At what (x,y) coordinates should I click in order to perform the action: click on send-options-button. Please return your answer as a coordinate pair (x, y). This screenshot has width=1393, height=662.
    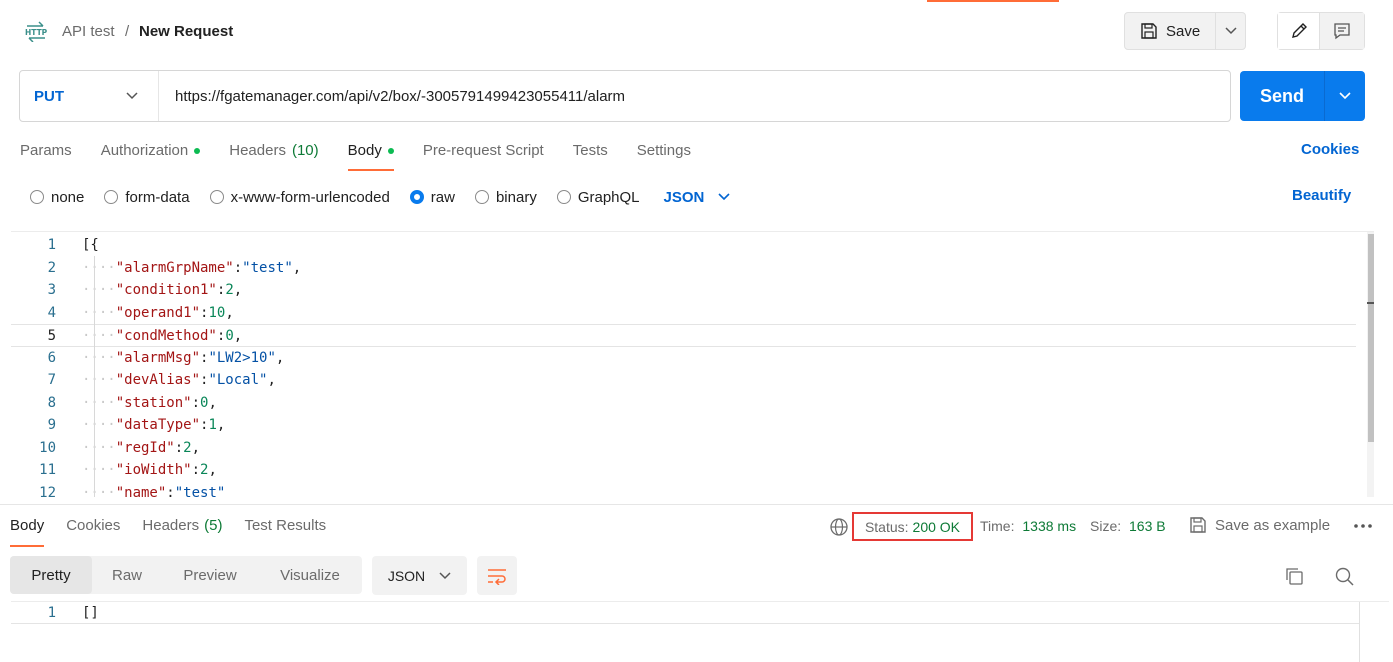
    Looking at the image, I should click on (1345, 96).